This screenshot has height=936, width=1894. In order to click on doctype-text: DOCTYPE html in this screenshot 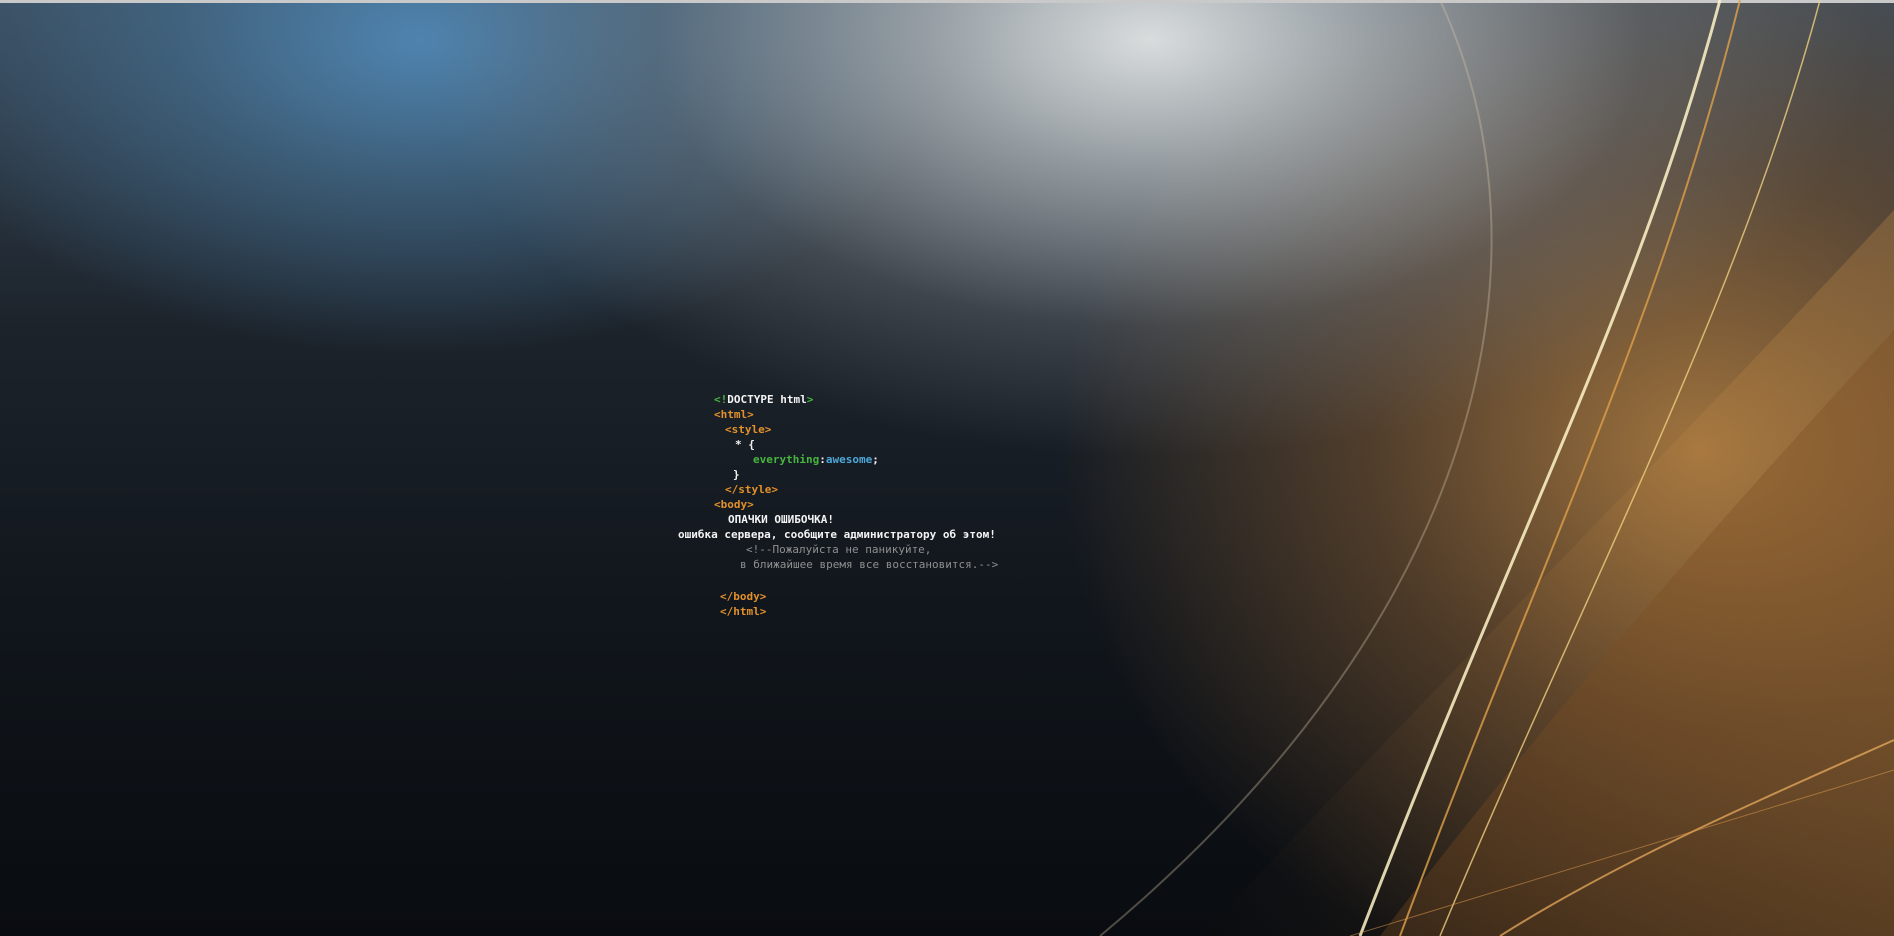, I will do `click(767, 399)`.